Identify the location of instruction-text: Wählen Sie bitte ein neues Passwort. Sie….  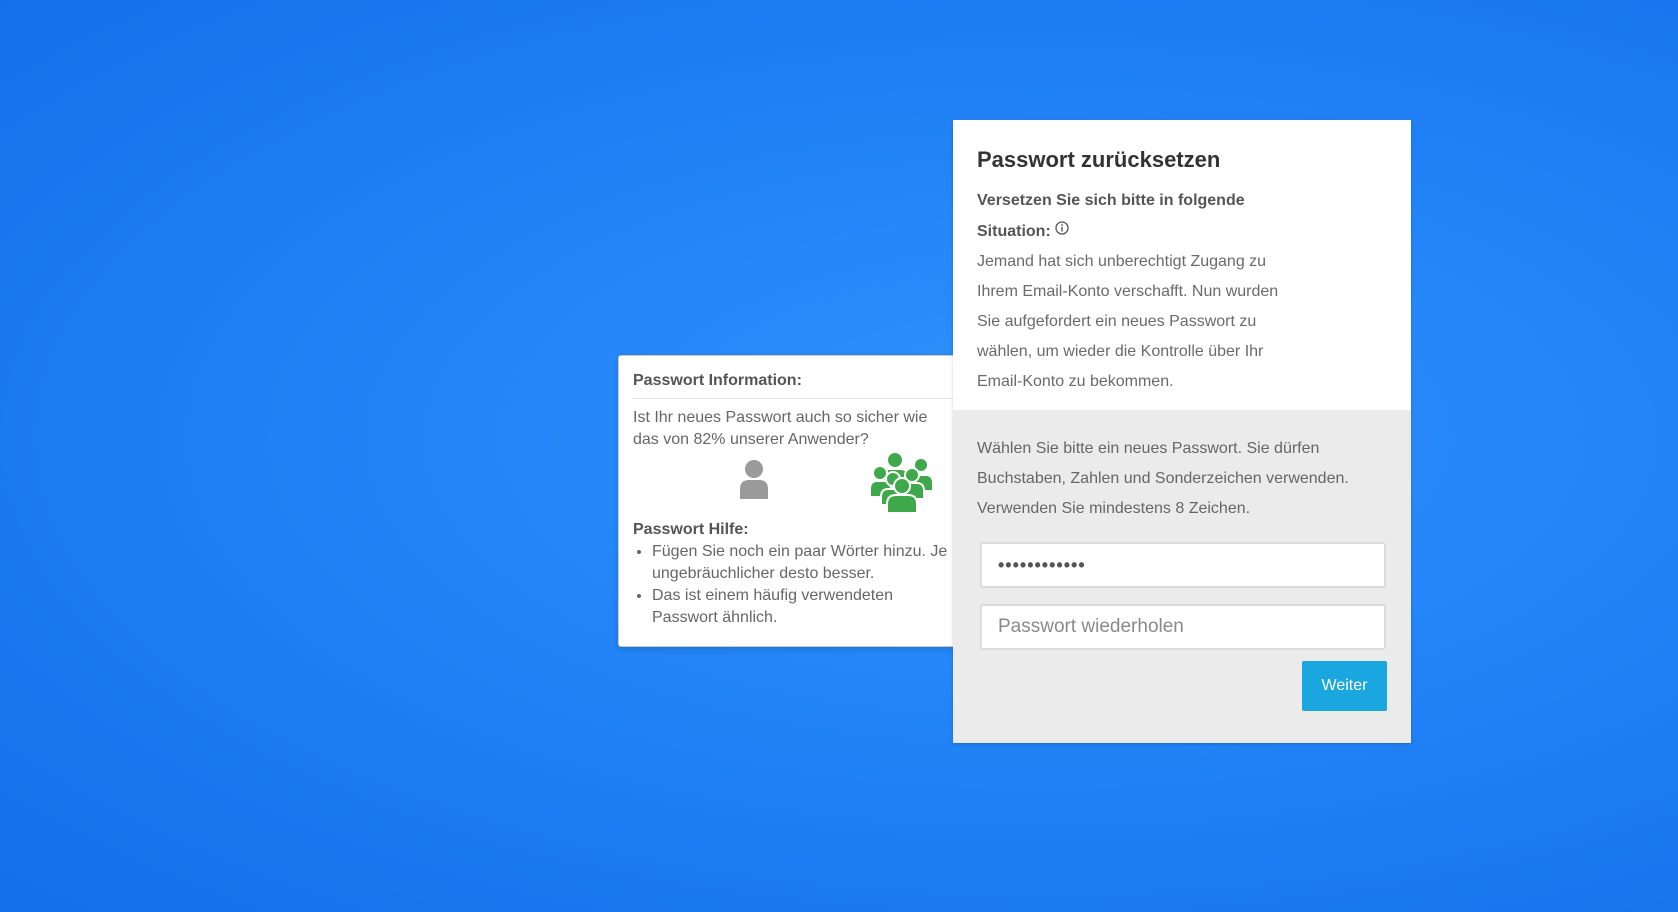
(1163, 478).